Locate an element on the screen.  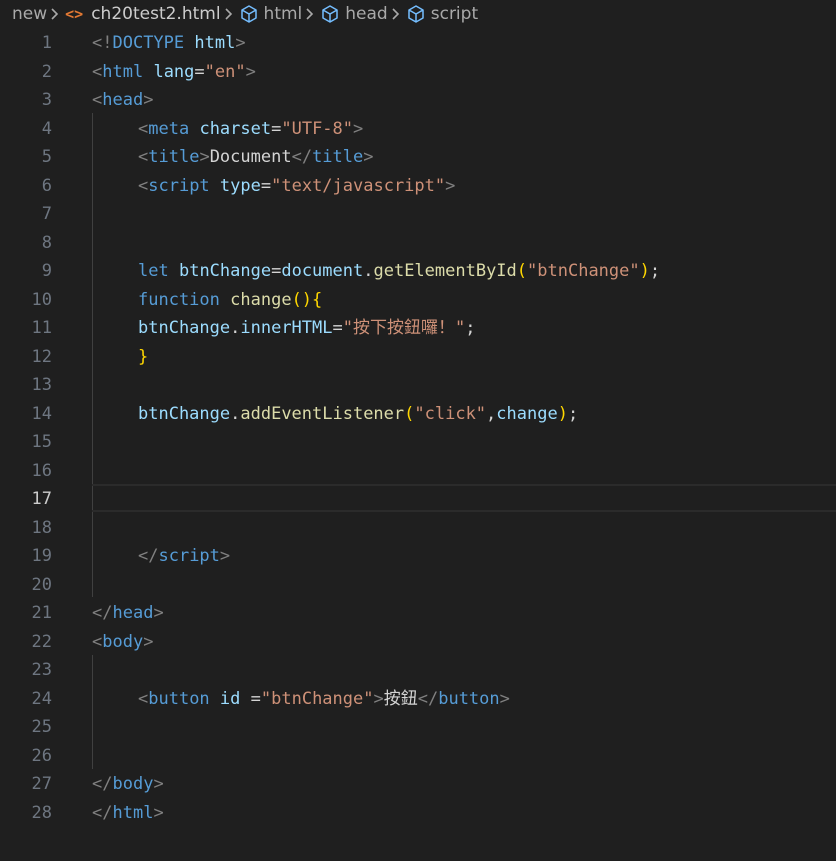
code-line: 22 <body> is located at coordinates (418, 642).